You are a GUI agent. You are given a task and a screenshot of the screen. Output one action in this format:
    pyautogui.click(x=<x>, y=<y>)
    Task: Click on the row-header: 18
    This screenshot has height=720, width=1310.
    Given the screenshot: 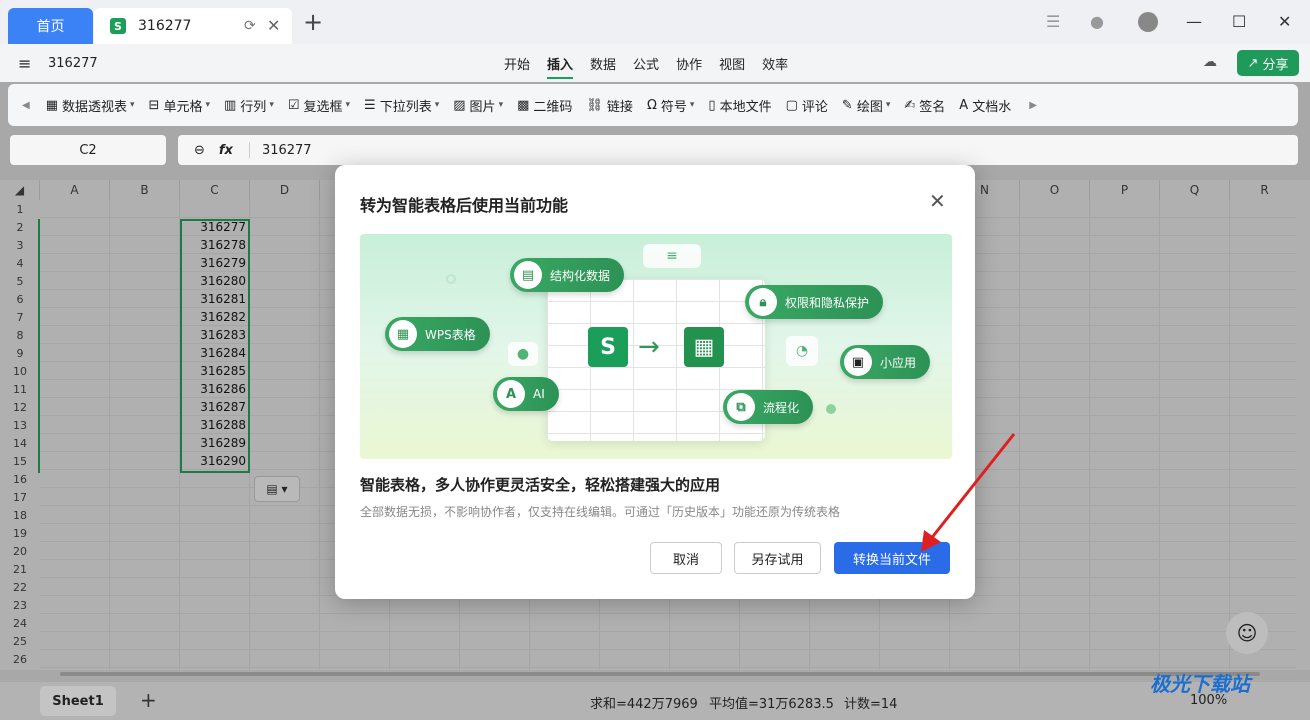 What is the action you would take?
    pyautogui.click(x=20, y=515)
    